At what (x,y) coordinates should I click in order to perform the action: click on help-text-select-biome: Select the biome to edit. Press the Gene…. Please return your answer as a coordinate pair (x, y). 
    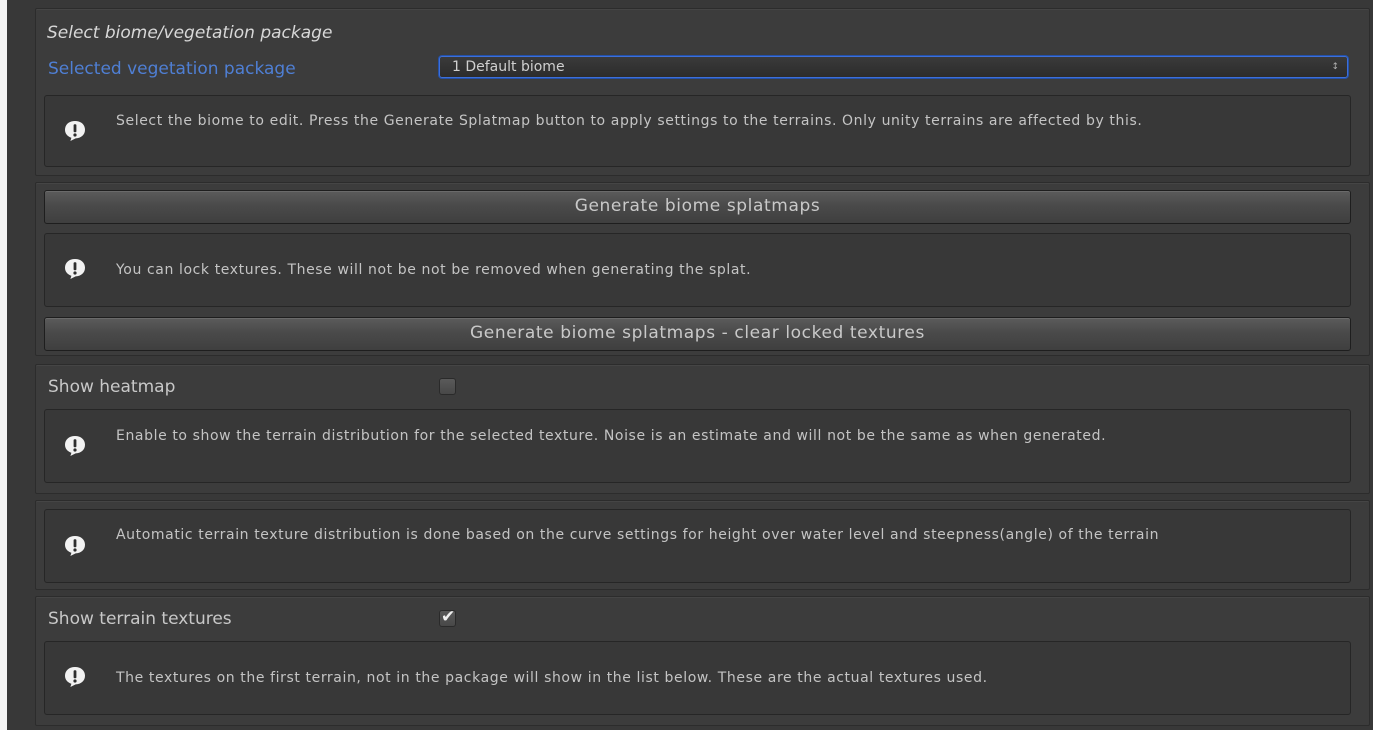
    Looking at the image, I should click on (629, 121).